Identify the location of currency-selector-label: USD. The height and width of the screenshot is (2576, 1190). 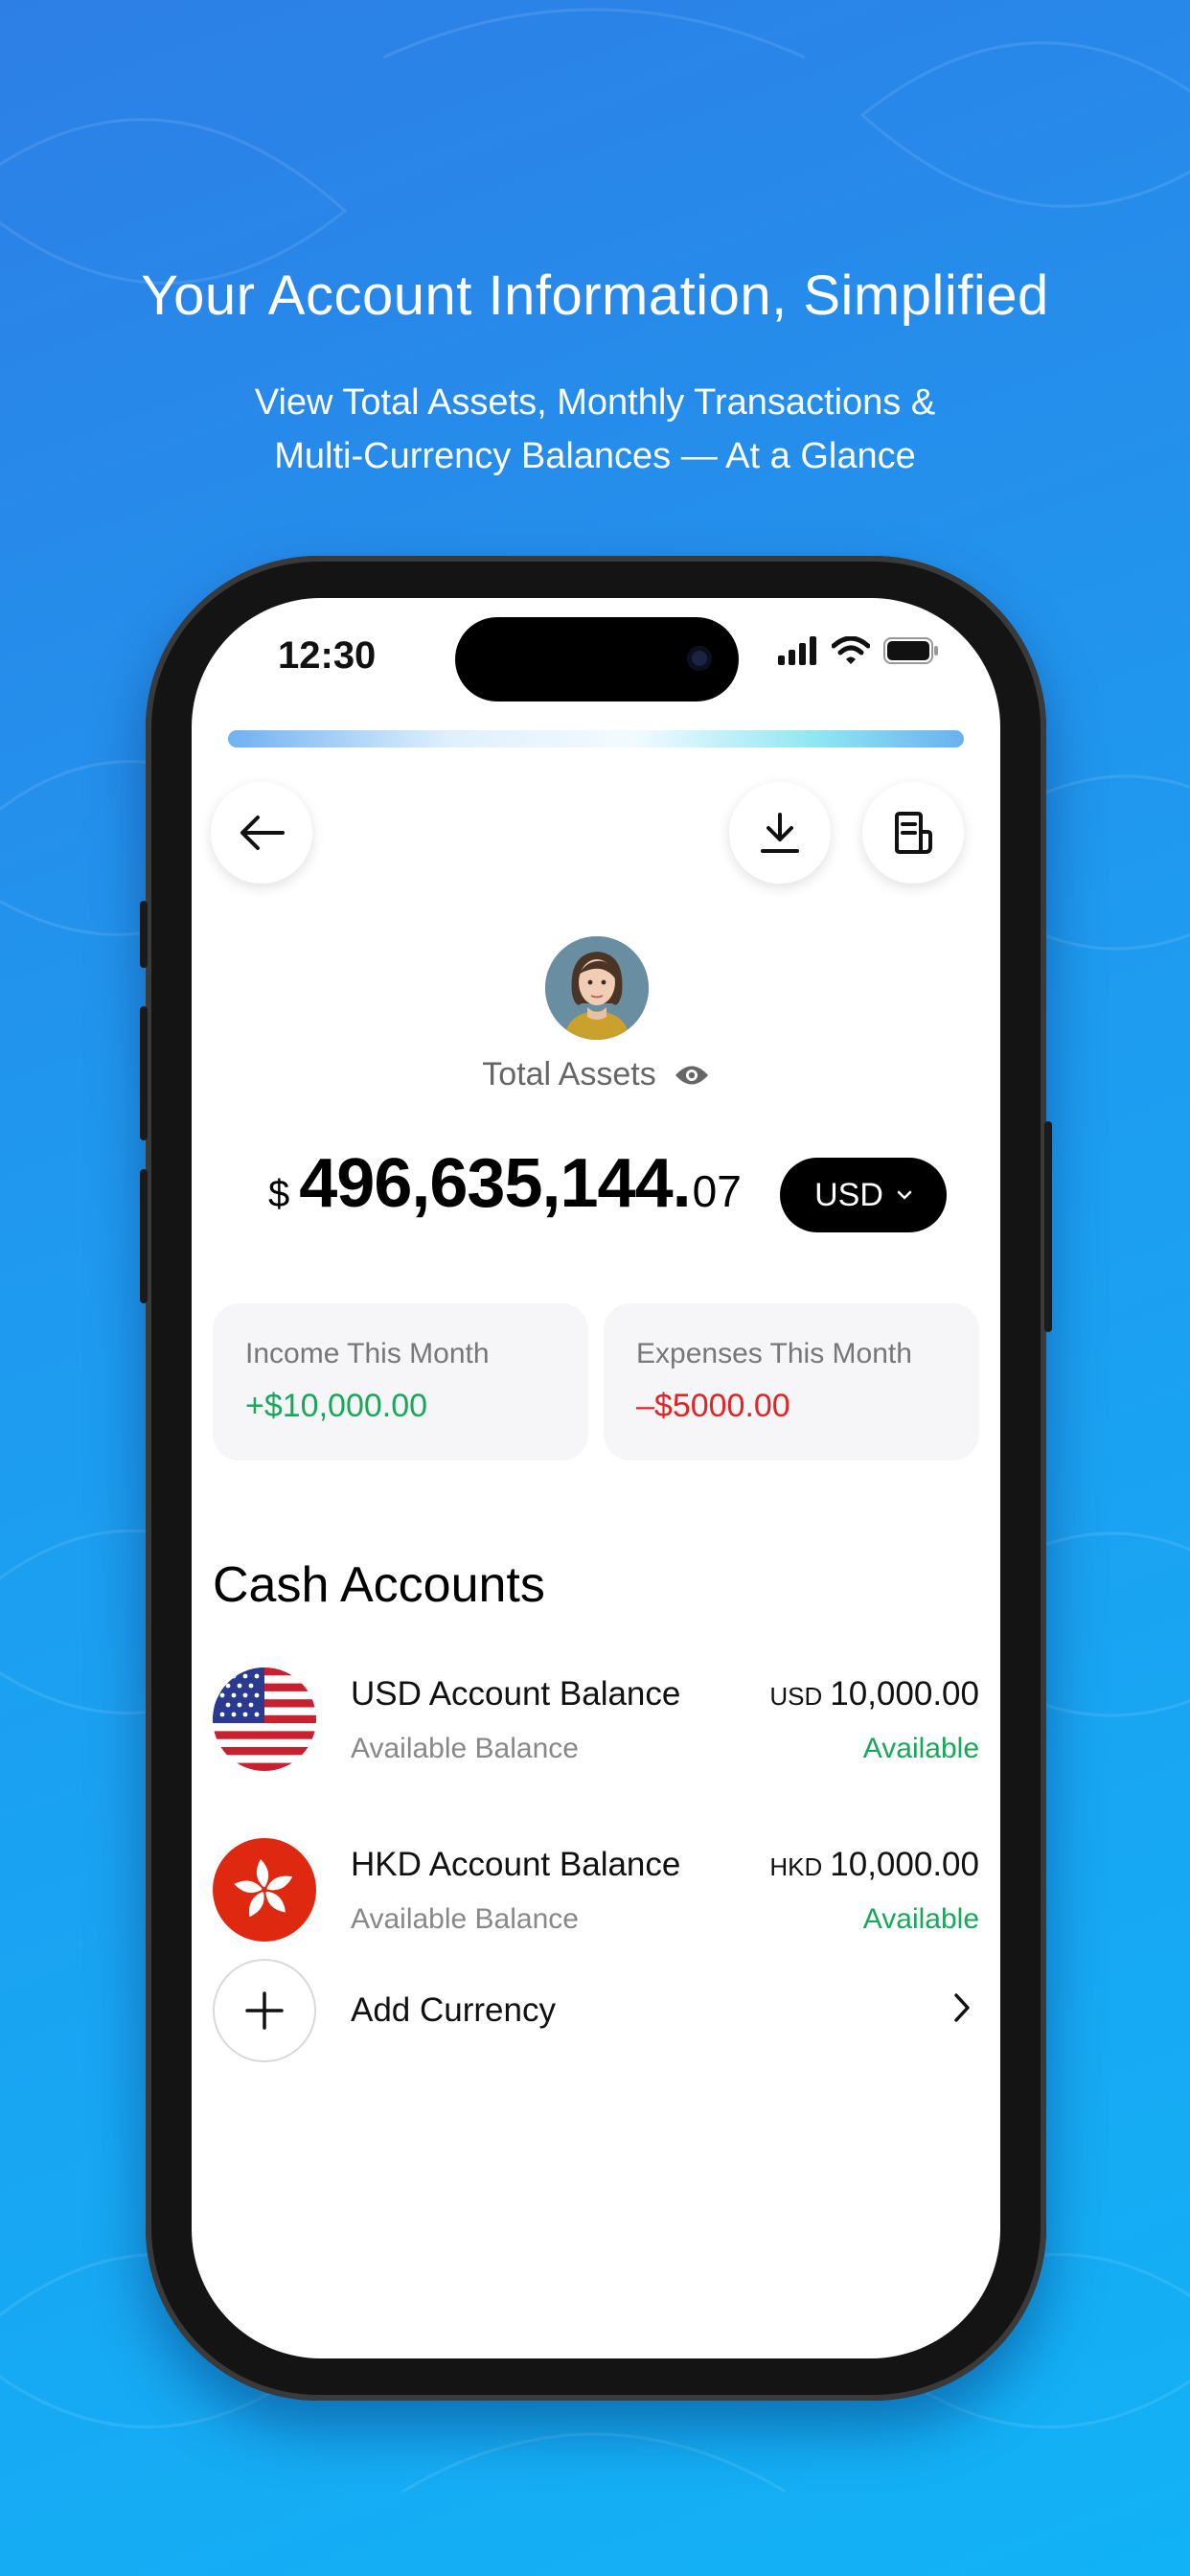
(849, 1194).